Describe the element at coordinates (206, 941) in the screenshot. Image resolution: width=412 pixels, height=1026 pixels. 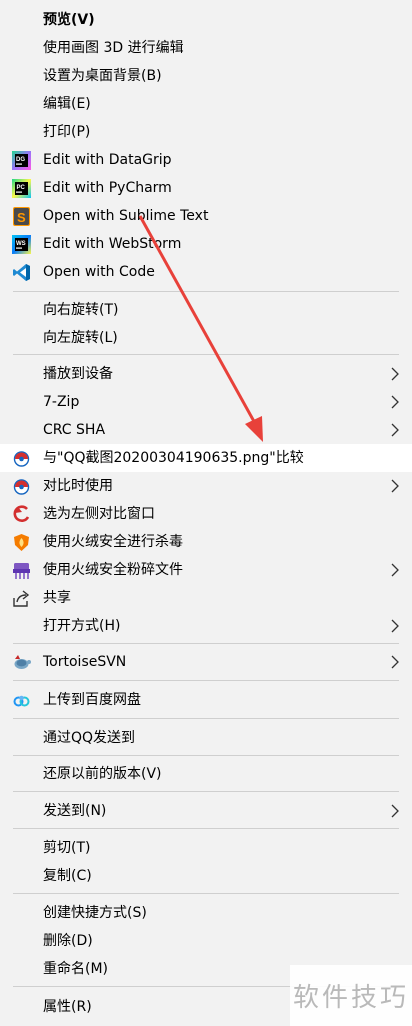
I see `menu-item-delete: 删除(D)` at that location.